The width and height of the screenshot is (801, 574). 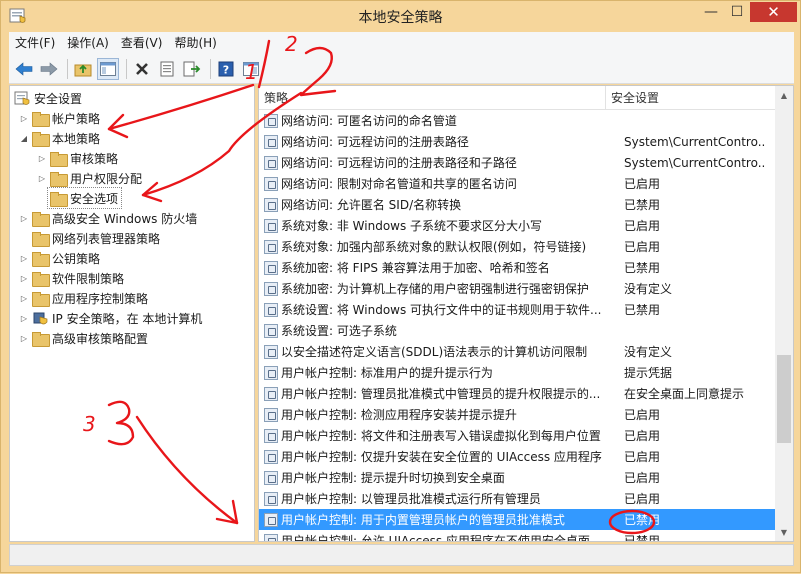 I want to click on policy-name: 网络访问: 允许匿名 SID/名称转换, so click(x=371, y=205).